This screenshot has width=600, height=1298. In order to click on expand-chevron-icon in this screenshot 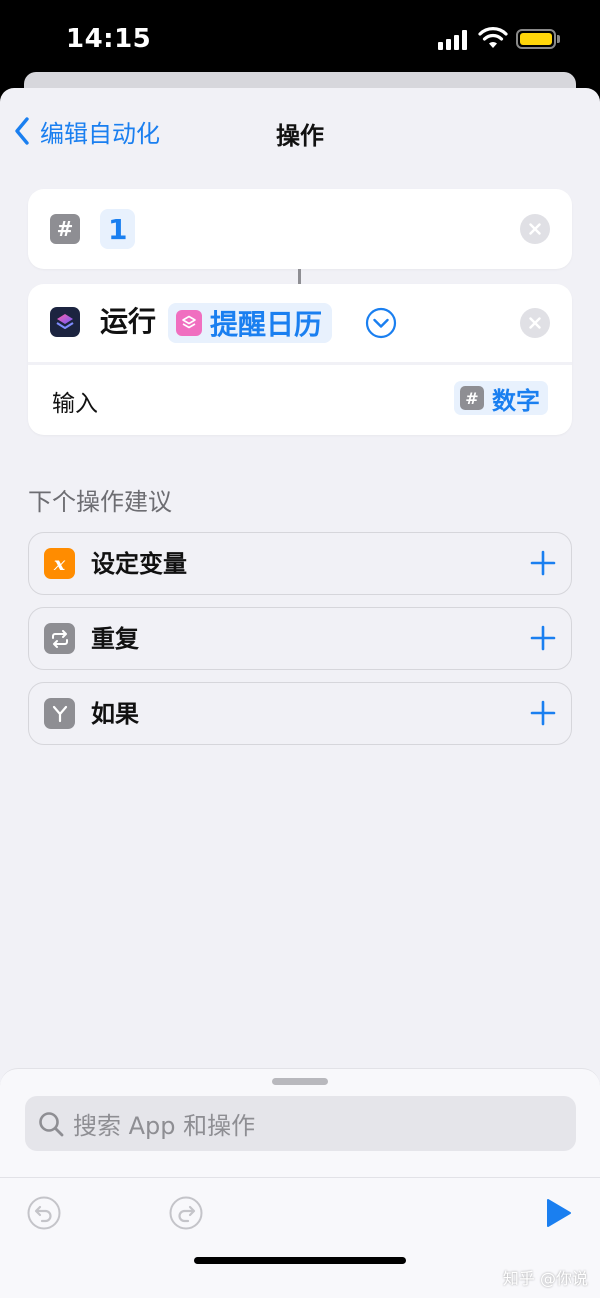, I will do `click(381, 323)`.